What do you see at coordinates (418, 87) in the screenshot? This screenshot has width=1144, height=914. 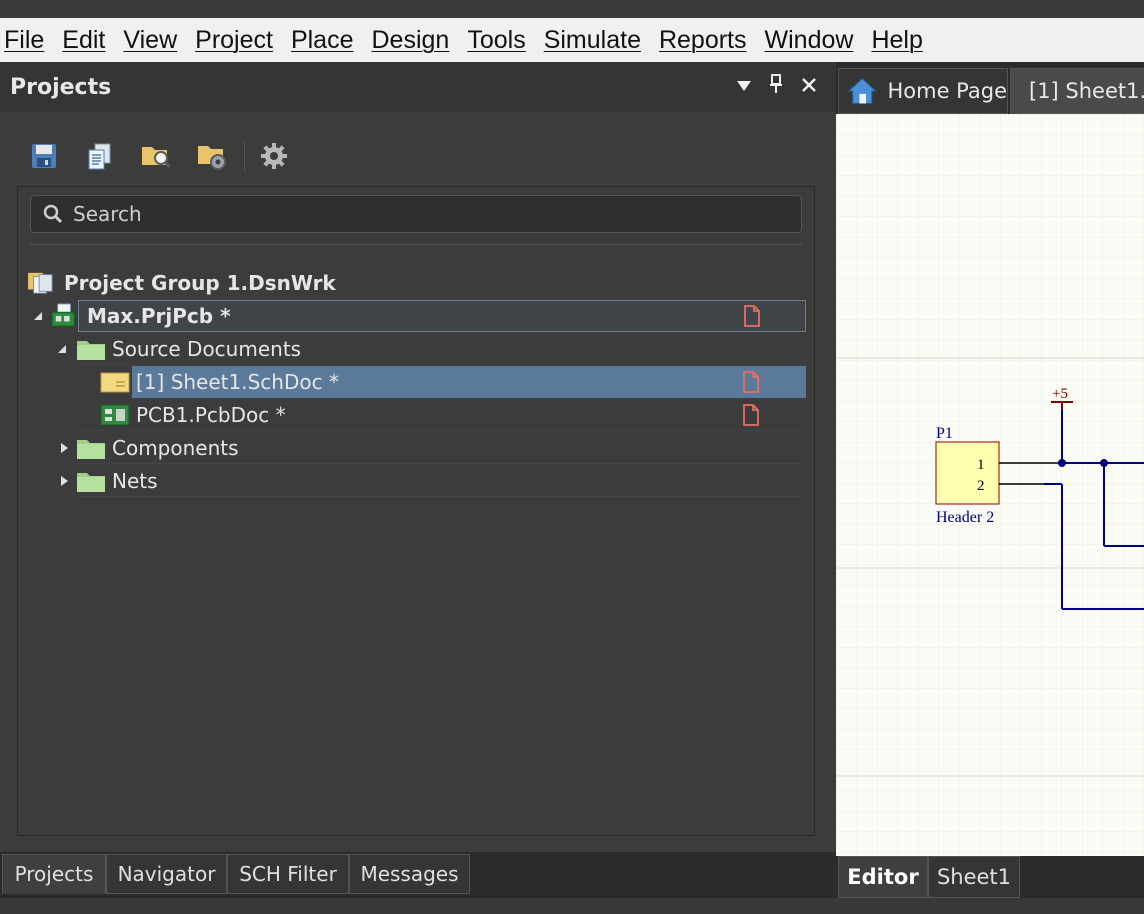 I see `panel-header: Projects` at bounding box center [418, 87].